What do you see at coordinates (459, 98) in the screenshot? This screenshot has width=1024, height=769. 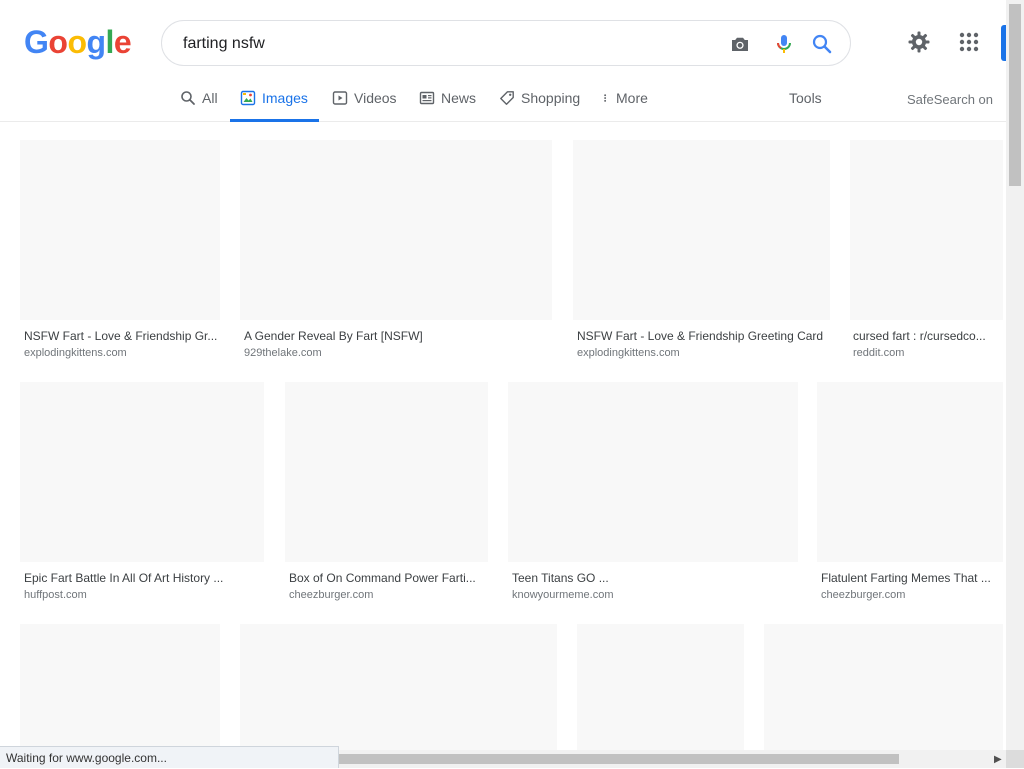 I see `tab-label: News` at bounding box center [459, 98].